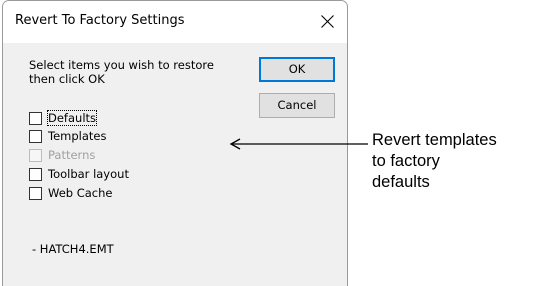 The image size is (538, 286). Describe the element at coordinates (298, 144) in the screenshot. I see `left-arrow-icon` at that location.